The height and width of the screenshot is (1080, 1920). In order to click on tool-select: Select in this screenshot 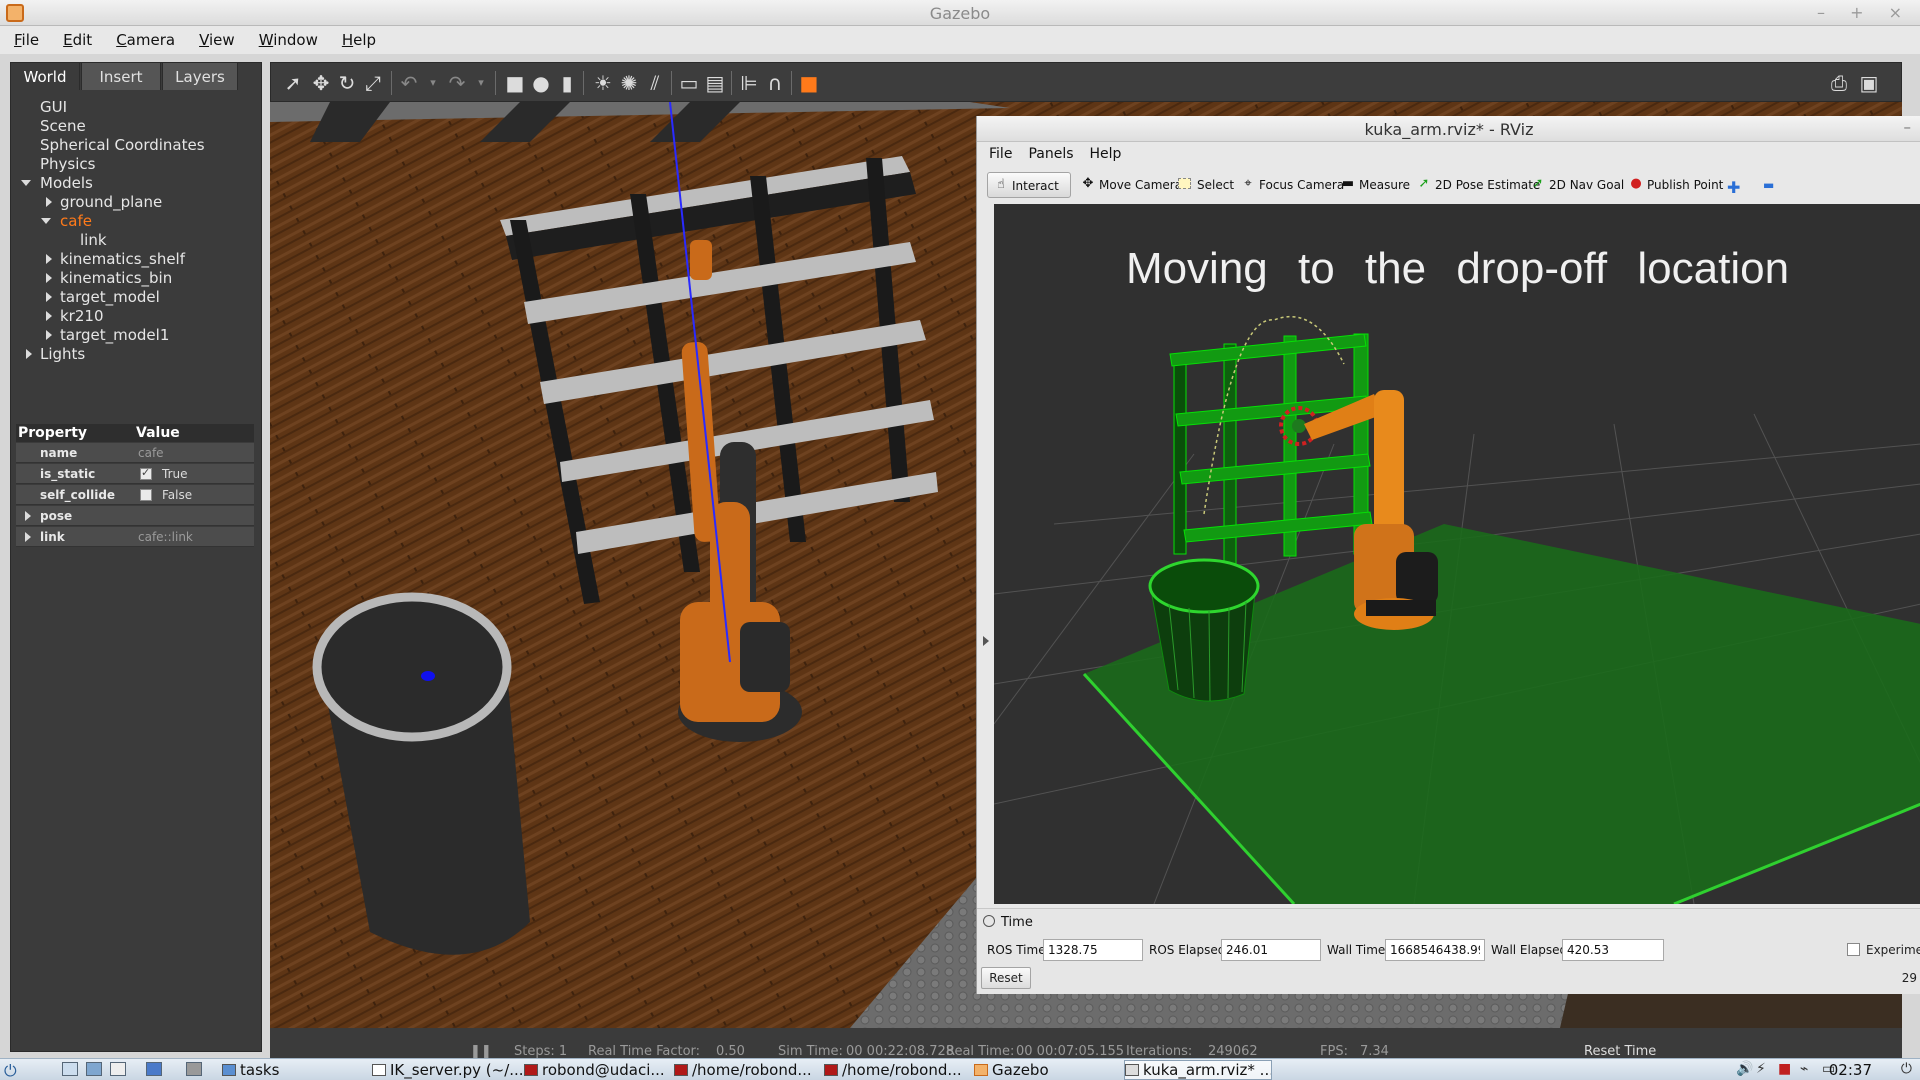, I will do `click(1206, 185)`.